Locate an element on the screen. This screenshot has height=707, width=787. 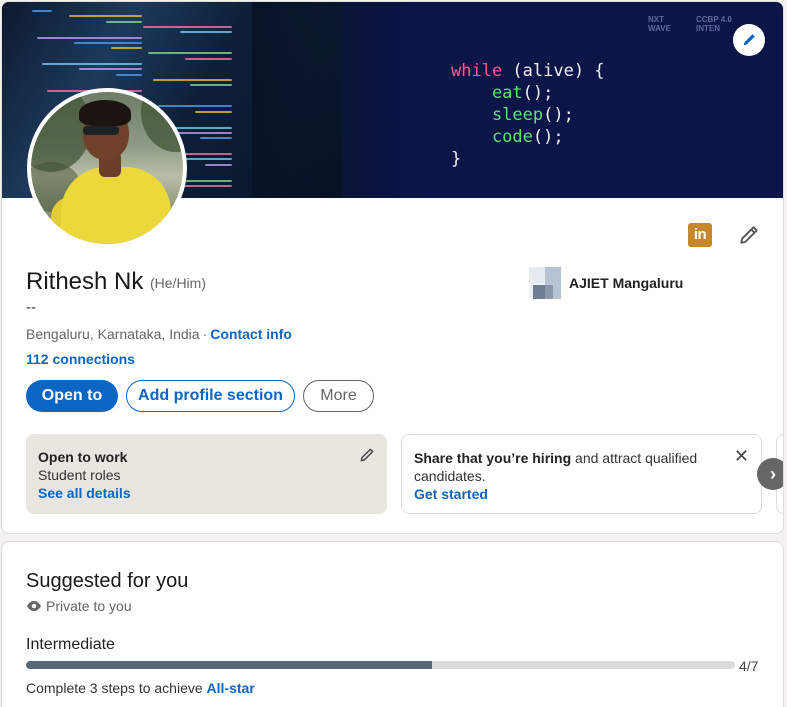
code-line: eat(); is located at coordinates (502, 93).